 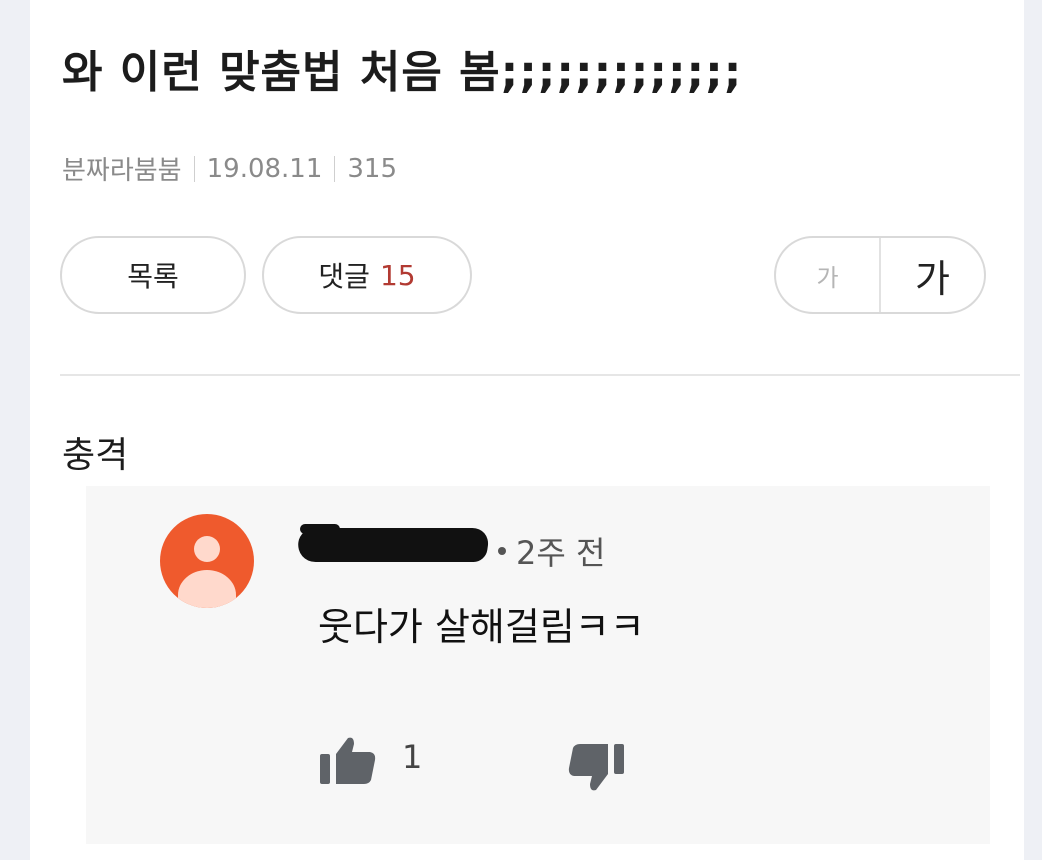 What do you see at coordinates (481, 627) in the screenshot?
I see `comment-text: 웃다가 살해걸림ㅋㅋ` at bounding box center [481, 627].